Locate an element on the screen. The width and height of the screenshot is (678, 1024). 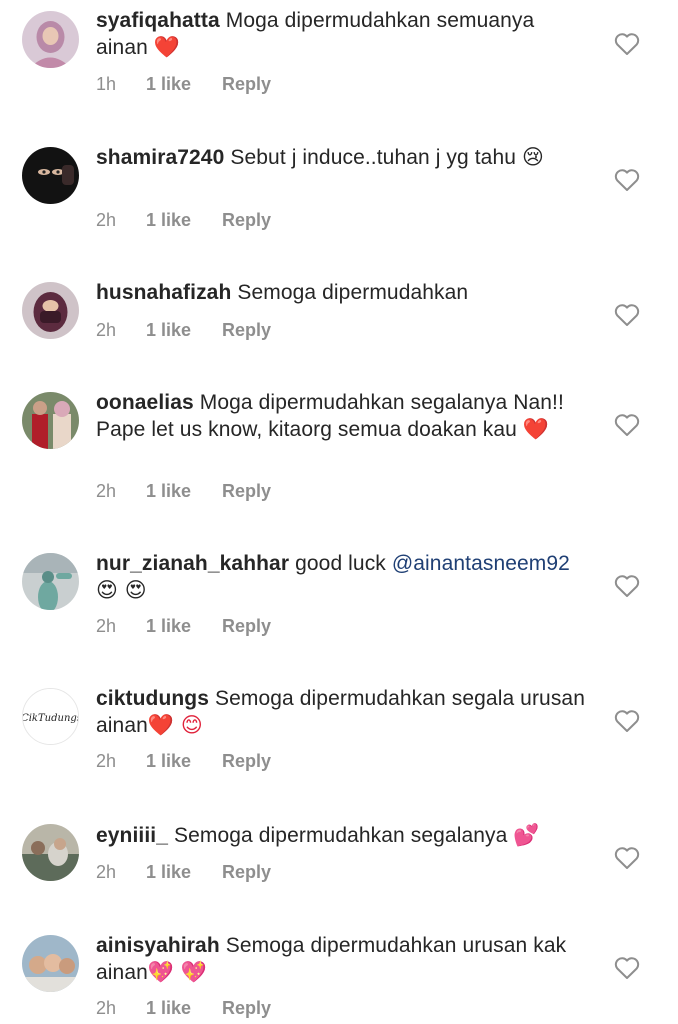
comment-text: husnahafizah Semoga dipermudahkan is located at coordinates (341, 293).